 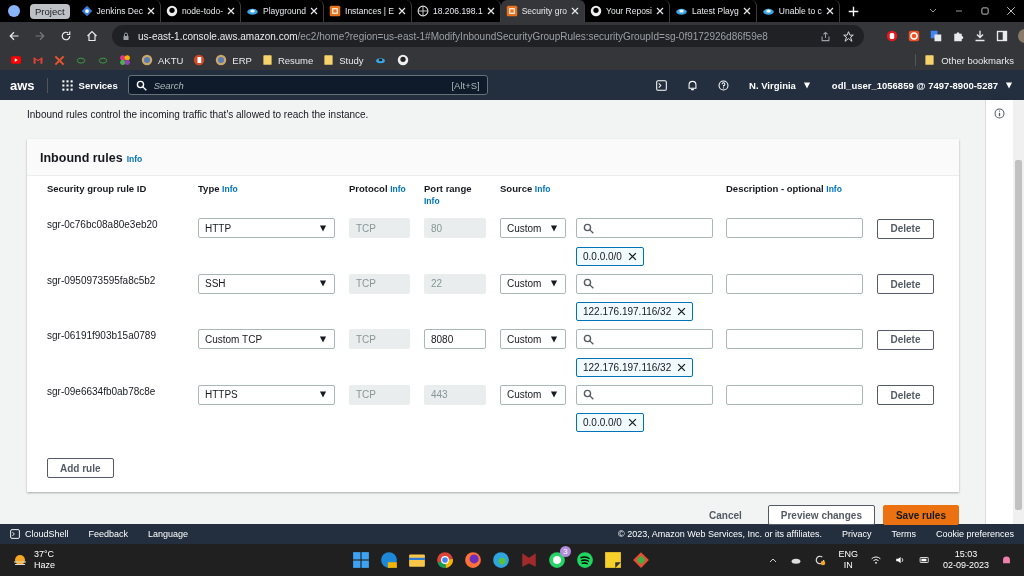 I want to click on search-field: Search [Alt+S], so click(x=307, y=85).